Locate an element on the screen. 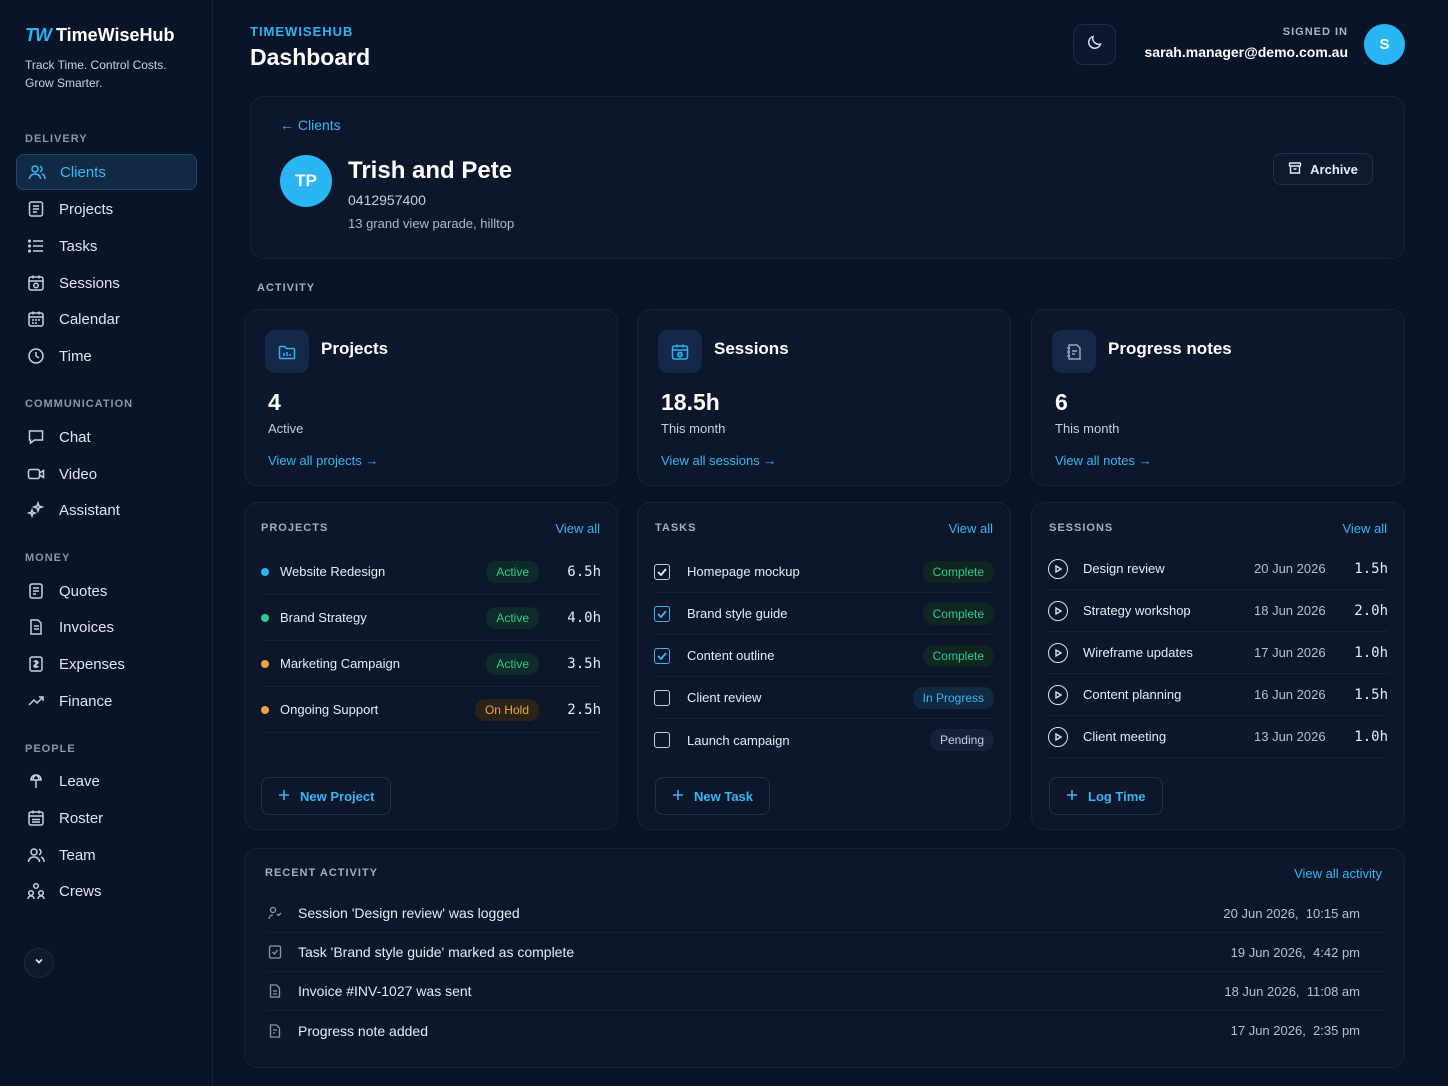  tasks-view-all-link: View all is located at coordinates (970, 528).